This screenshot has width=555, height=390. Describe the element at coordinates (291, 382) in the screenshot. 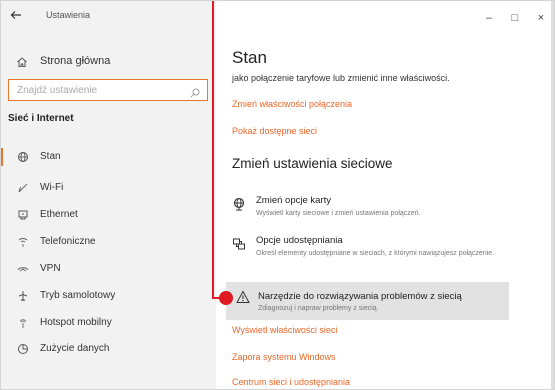

I see `network-center-link: Centrum sieci i udostępniania` at that location.